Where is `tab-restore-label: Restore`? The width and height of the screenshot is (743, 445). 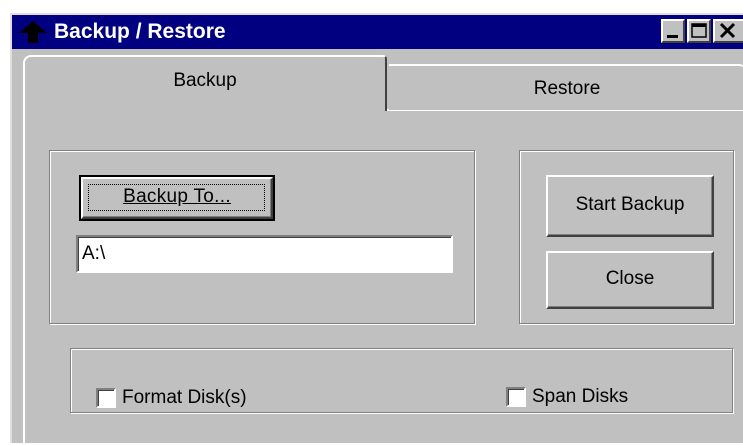 tab-restore-label: Restore is located at coordinates (567, 88).